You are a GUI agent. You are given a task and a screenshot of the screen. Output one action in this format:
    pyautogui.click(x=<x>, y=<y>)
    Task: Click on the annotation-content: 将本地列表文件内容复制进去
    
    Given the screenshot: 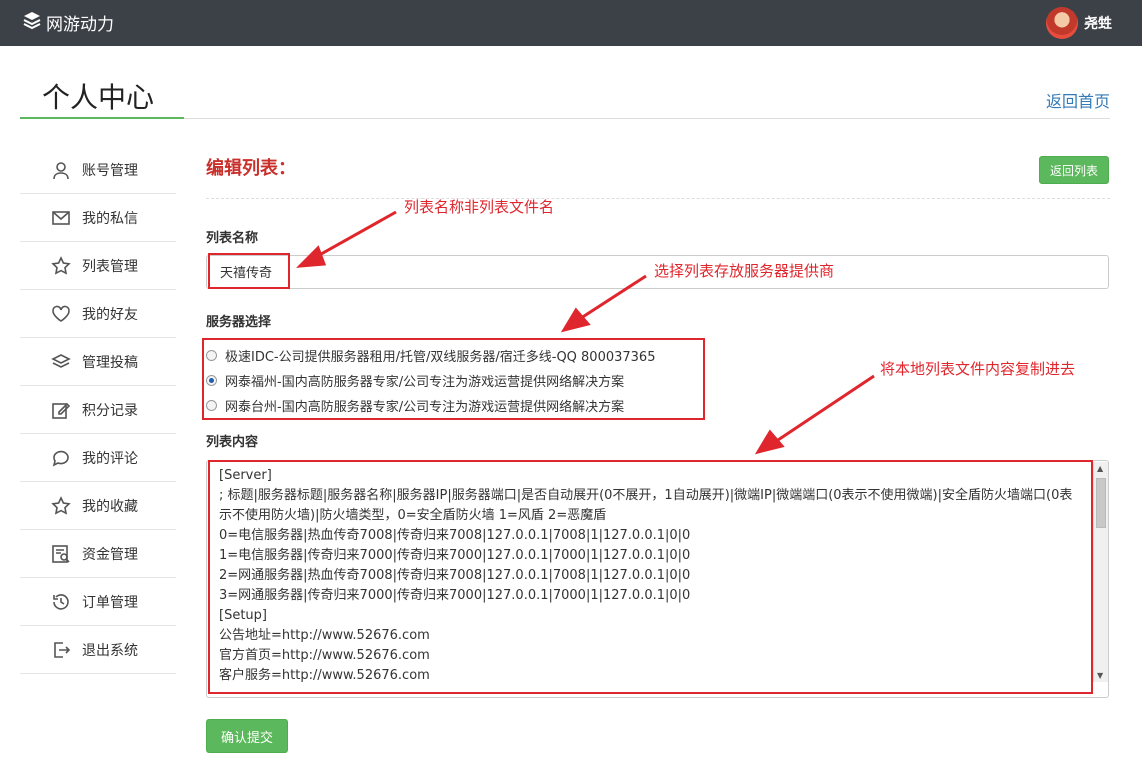 What is the action you would take?
    pyautogui.click(x=978, y=369)
    